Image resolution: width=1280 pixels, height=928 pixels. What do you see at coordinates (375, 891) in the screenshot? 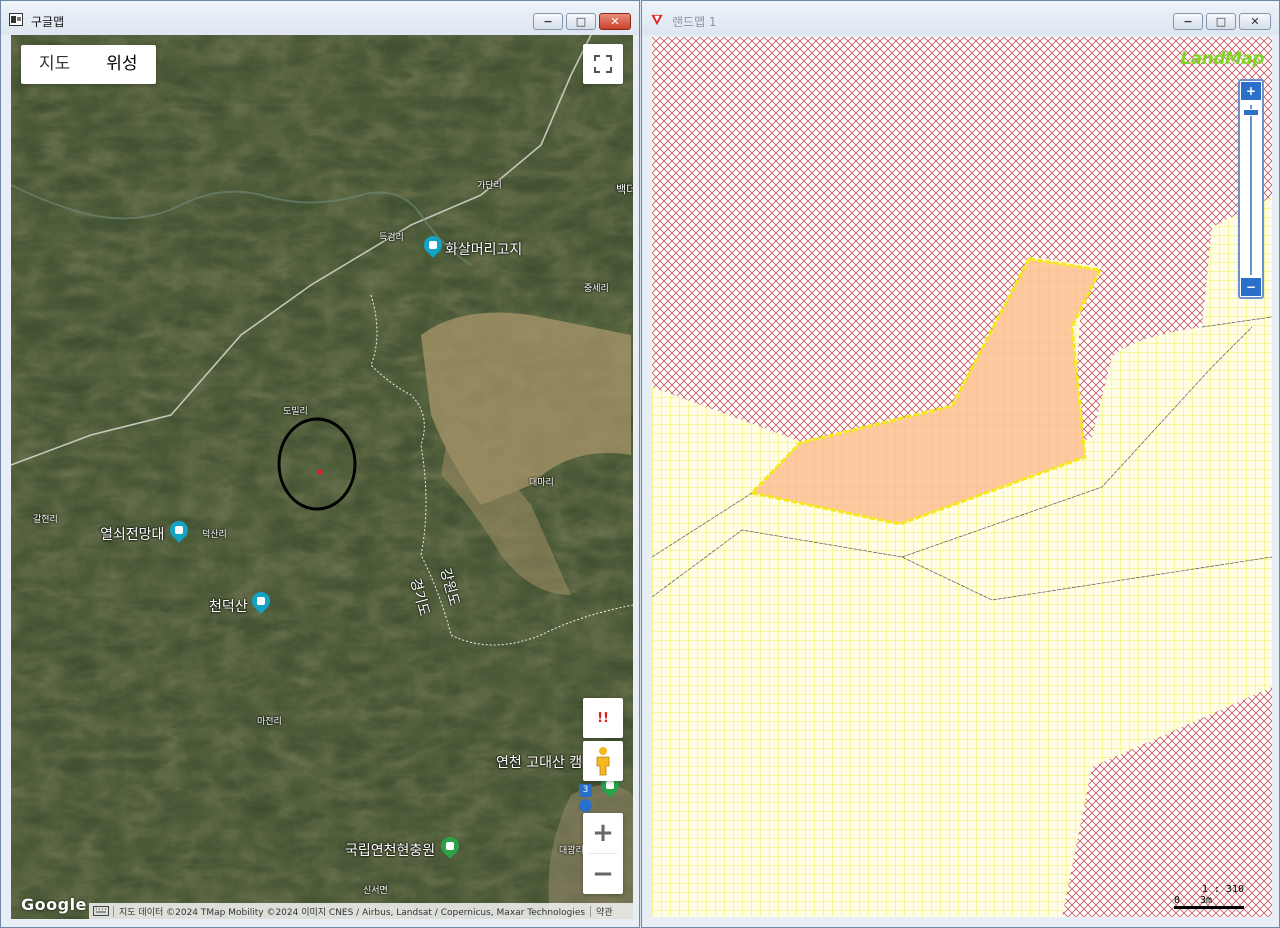
I see `place-label: 신서면` at bounding box center [375, 891].